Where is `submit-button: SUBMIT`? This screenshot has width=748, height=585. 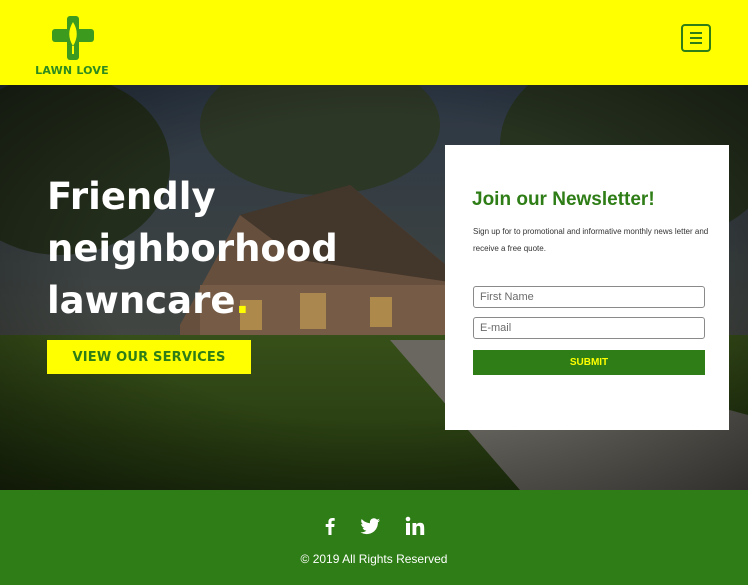
submit-button: SUBMIT is located at coordinates (589, 362).